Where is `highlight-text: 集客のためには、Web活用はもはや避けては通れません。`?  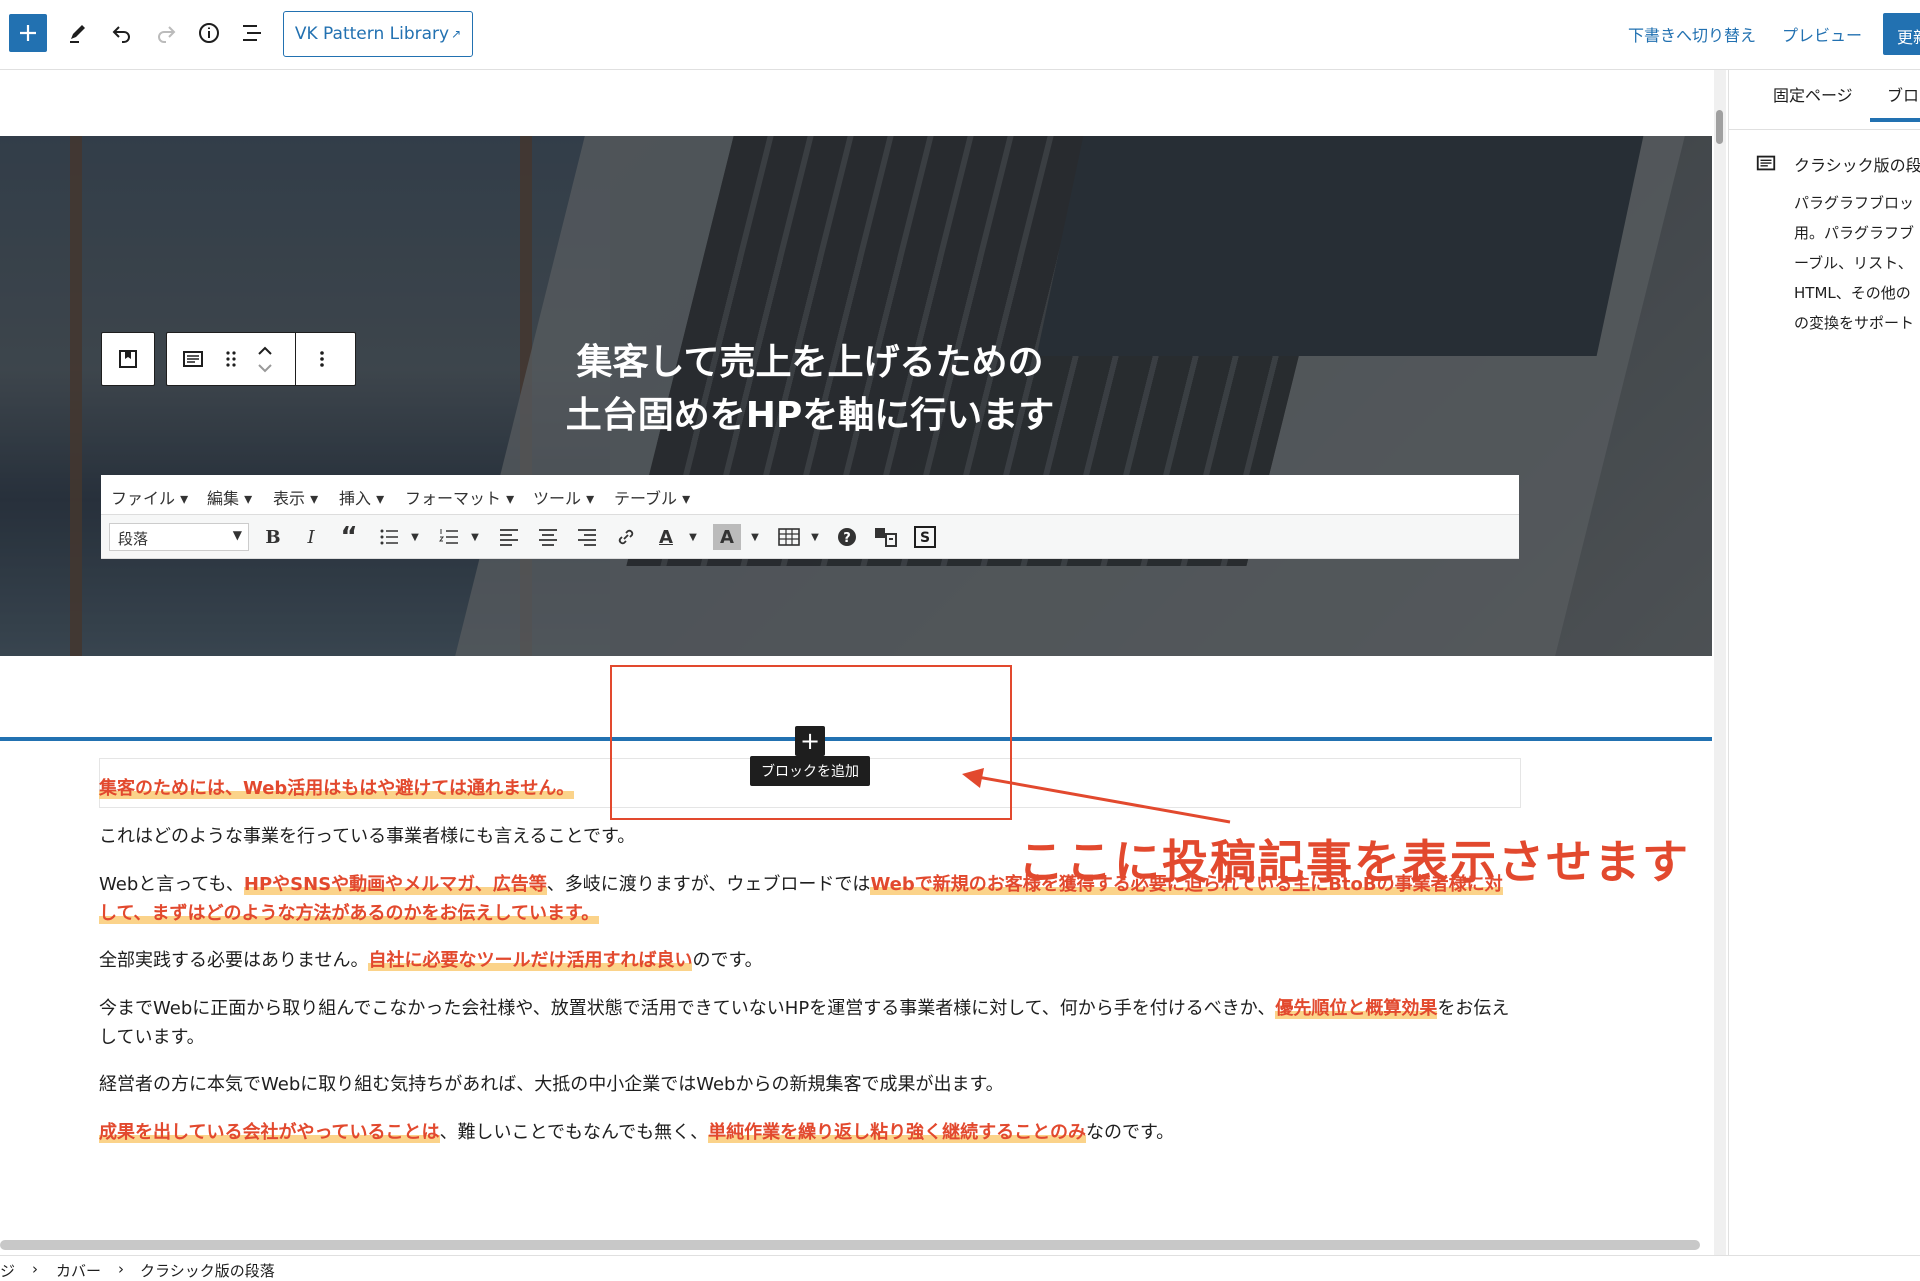 highlight-text: 集客のためには、Web活用はもはや避けては通れません。 is located at coordinates (337, 788).